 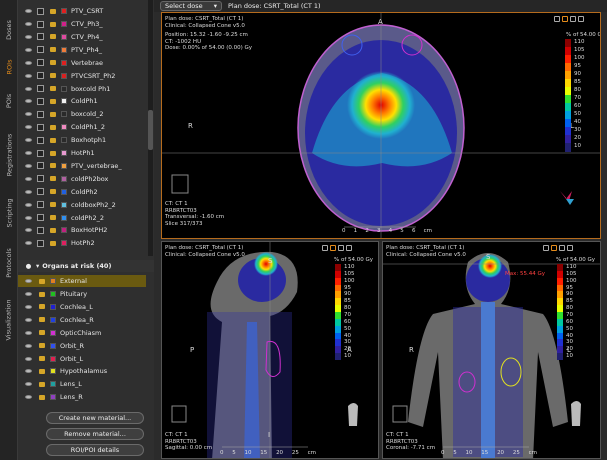 What do you see at coordinates (9, 155) in the screenshot?
I see `tab-registrations: Registrations` at bounding box center [9, 155].